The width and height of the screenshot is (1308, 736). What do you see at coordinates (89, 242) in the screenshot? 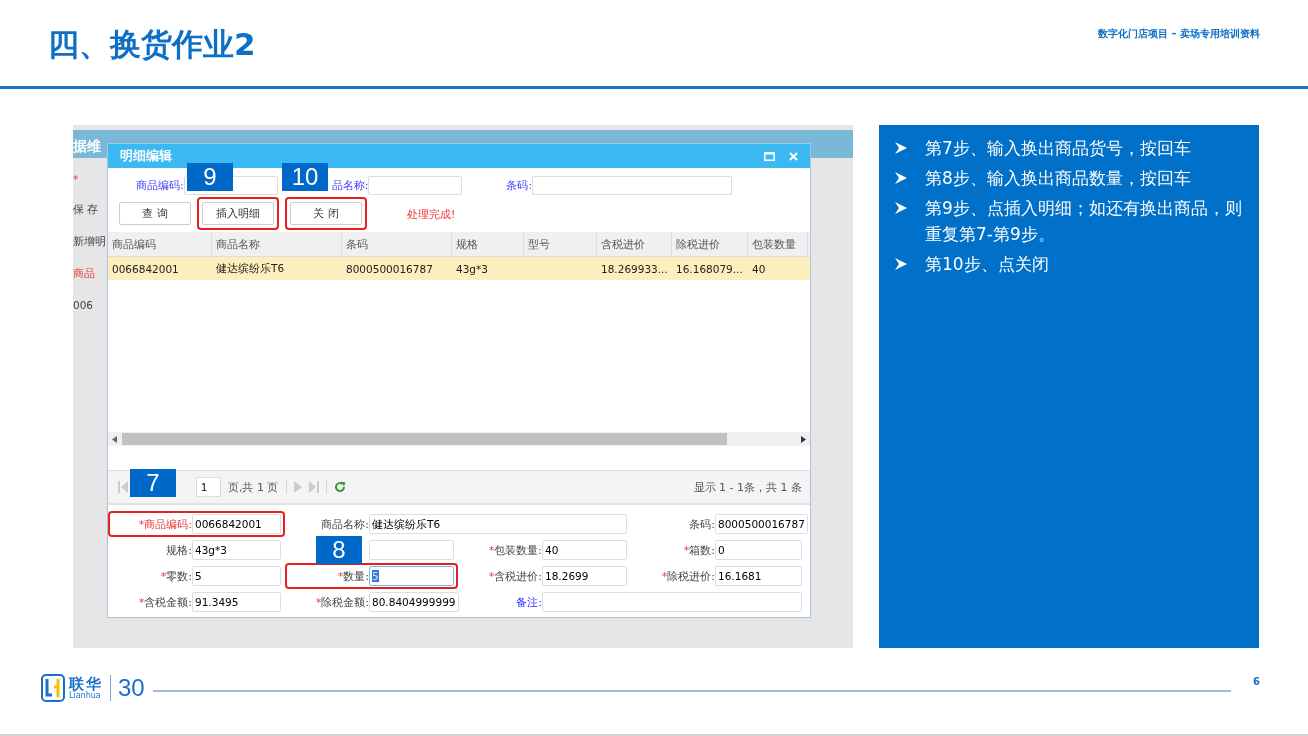
I see `background-label: 新增明` at bounding box center [89, 242].